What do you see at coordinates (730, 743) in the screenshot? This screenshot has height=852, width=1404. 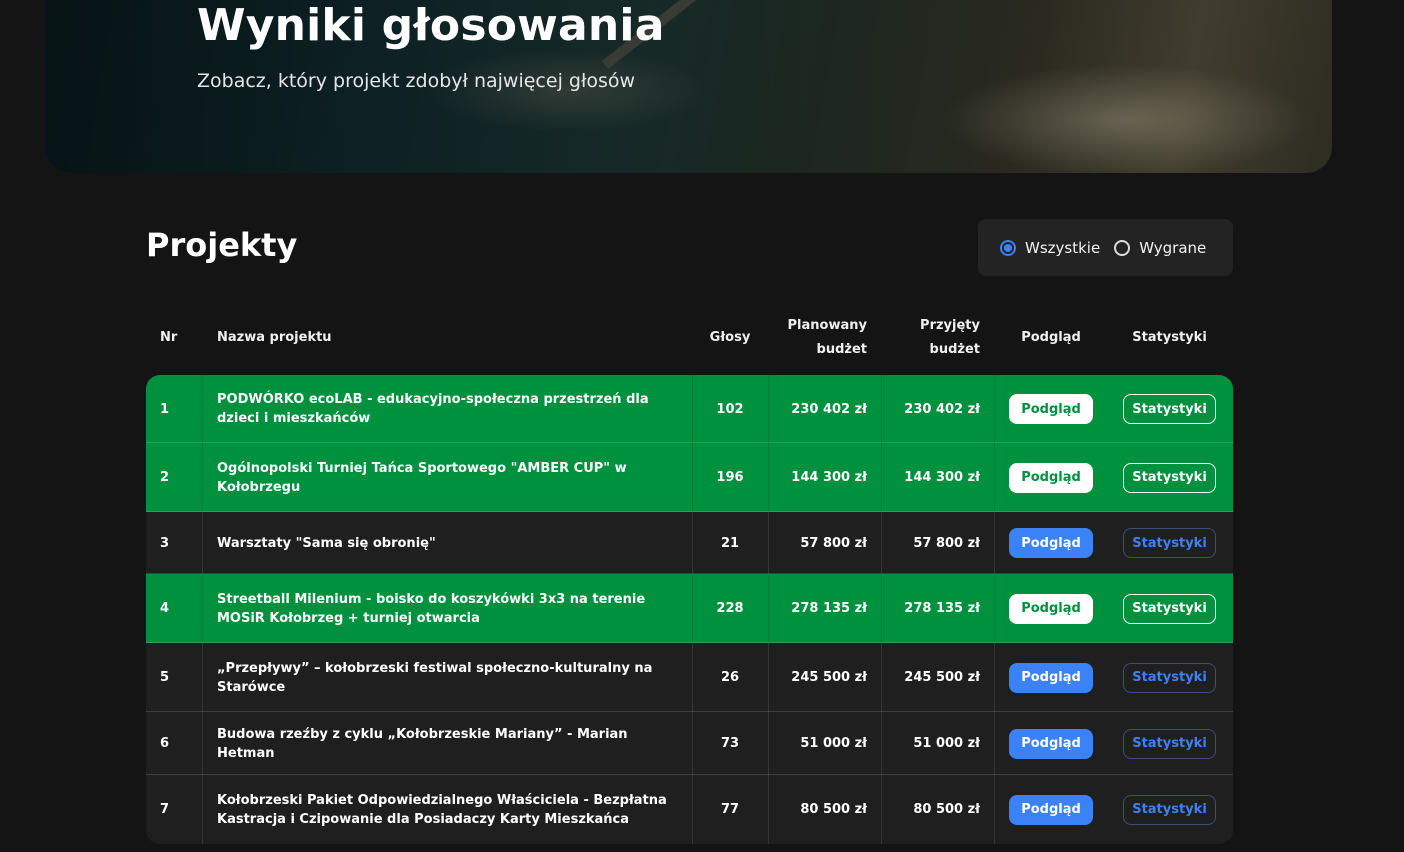 I see `votes-count: 73` at bounding box center [730, 743].